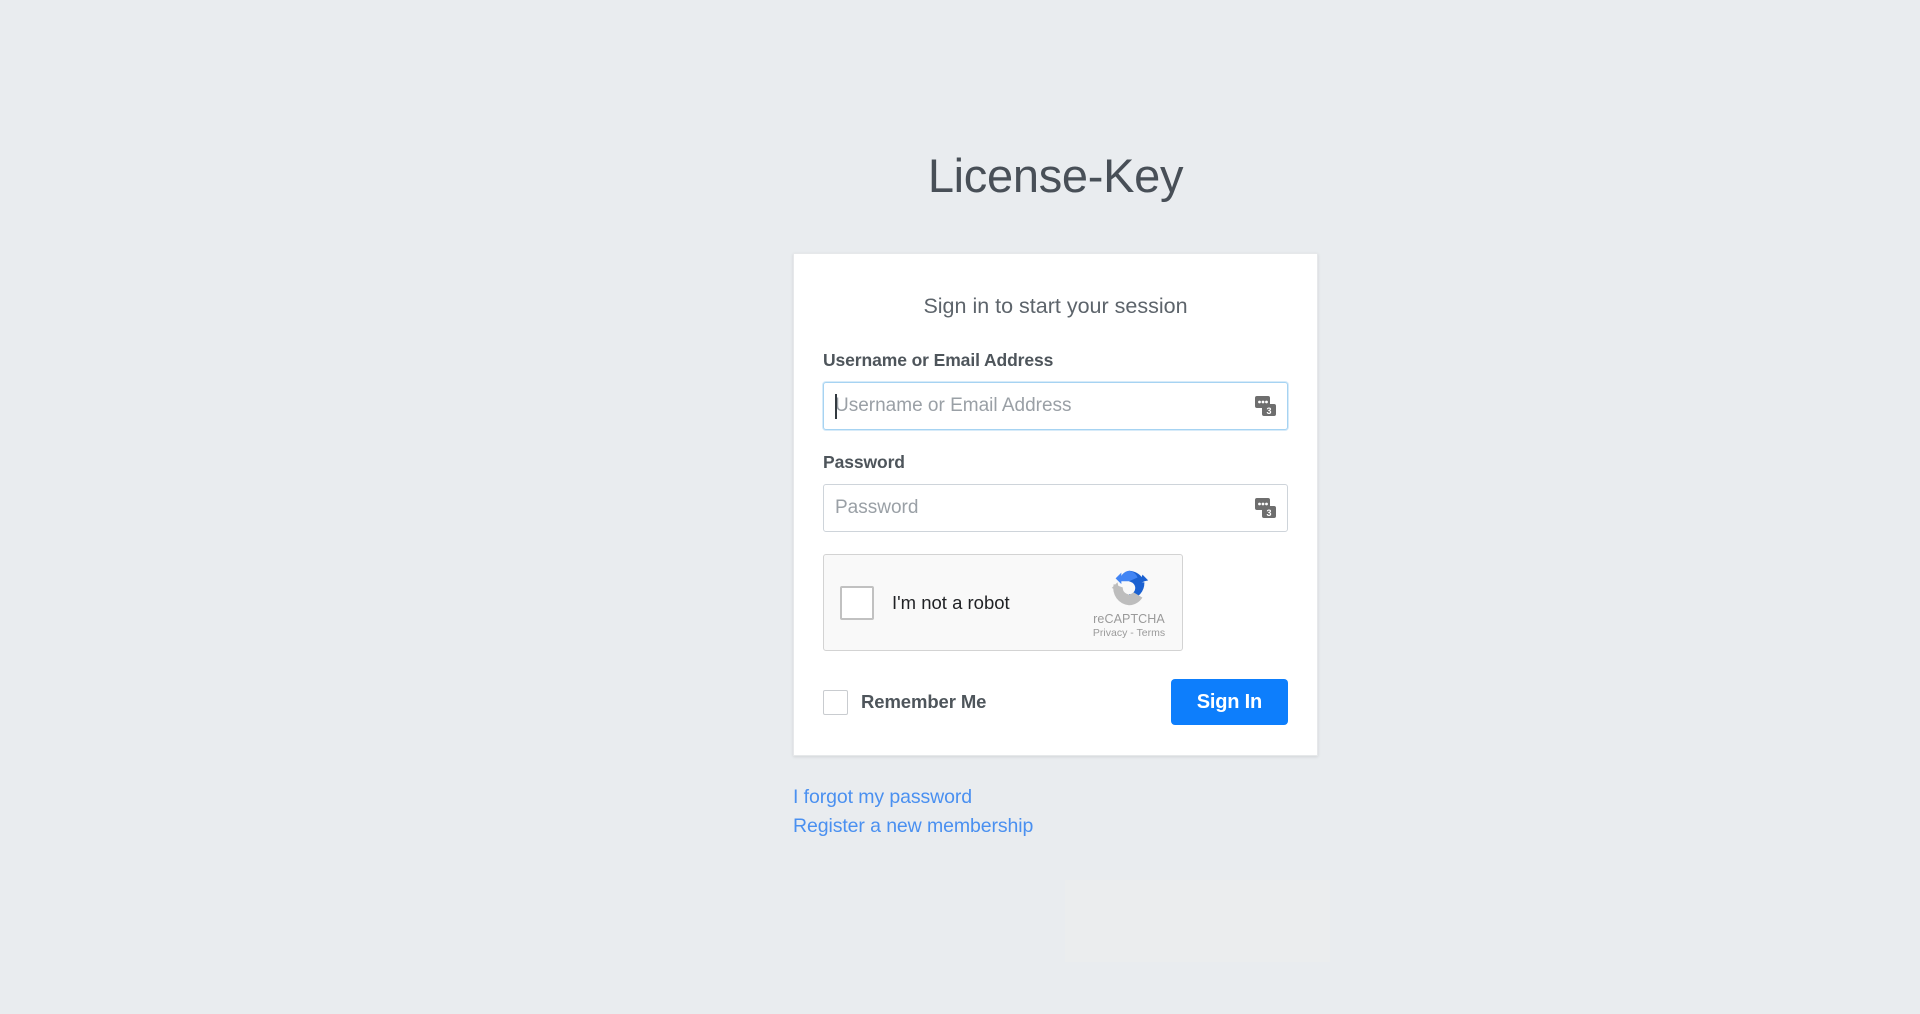 The width and height of the screenshot is (1920, 1014). I want to click on remember-me-label: Remember Me, so click(924, 702).